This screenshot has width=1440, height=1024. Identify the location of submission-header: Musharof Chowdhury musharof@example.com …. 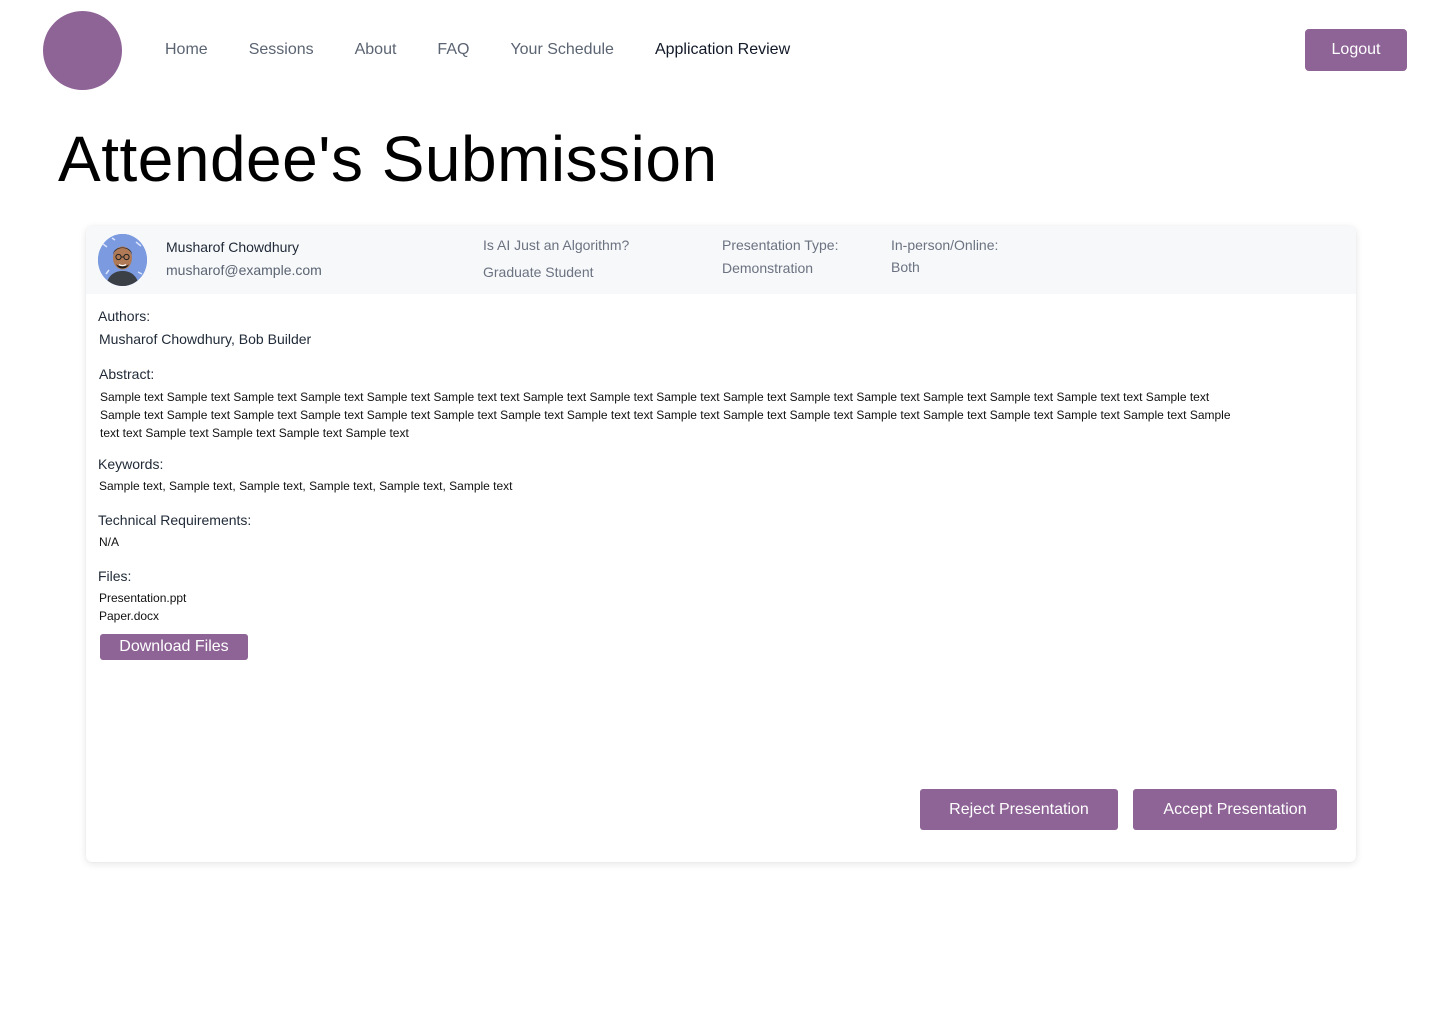
(721, 260).